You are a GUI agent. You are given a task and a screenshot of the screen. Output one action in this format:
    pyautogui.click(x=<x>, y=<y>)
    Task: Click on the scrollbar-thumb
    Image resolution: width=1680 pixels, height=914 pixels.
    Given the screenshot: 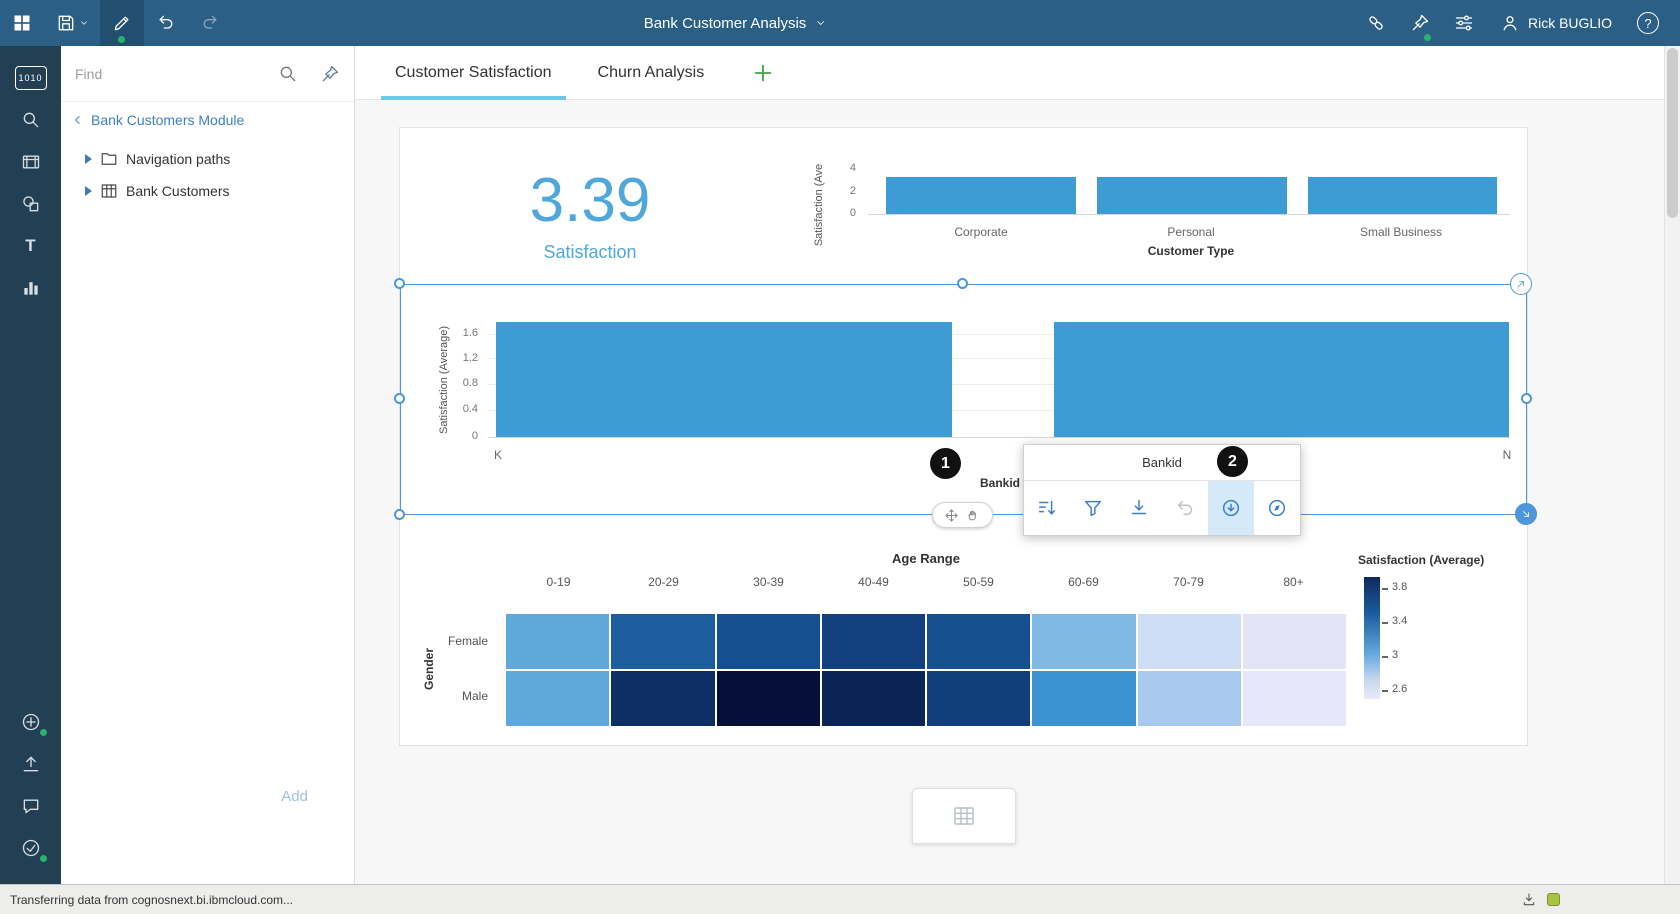 What is the action you would take?
    pyautogui.click(x=1672, y=133)
    